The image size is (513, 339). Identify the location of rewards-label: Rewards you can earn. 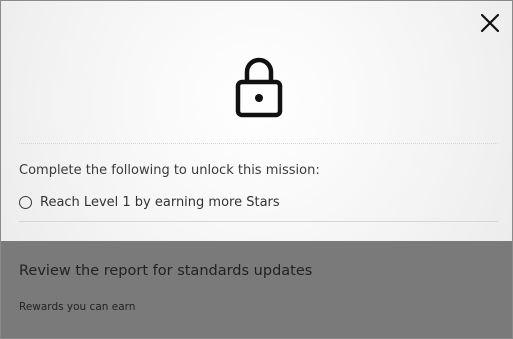
(77, 307).